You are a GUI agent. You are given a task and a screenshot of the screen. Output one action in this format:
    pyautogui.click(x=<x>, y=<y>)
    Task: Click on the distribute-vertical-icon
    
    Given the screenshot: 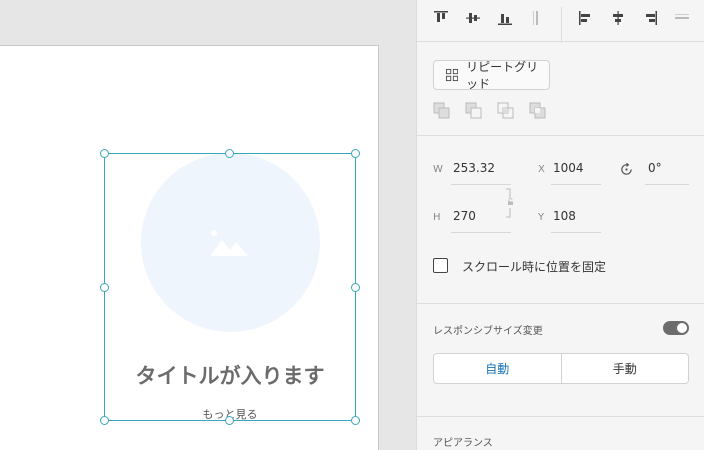 What is the action you would take?
    pyautogui.click(x=535, y=18)
    